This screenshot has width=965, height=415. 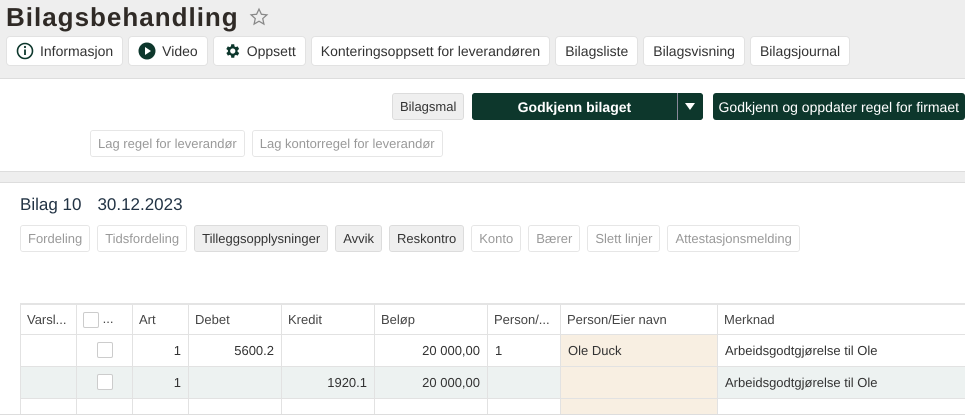 What do you see at coordinates (492, 350) in the screenshot?
I see `table-row: 1 5600.2 20 000,00 1 Ole Duck Arbeidsgodtgjørelse til Ole` at bounding box center [492, 350].